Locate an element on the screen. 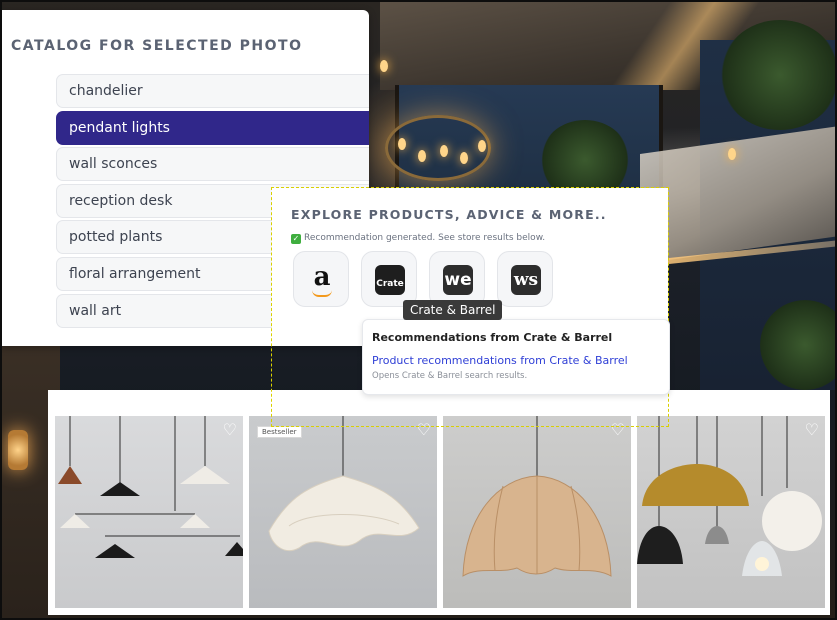 This screenshot has height=620, width=837. west-elm-icon: we is located at coordinates (458, 280).